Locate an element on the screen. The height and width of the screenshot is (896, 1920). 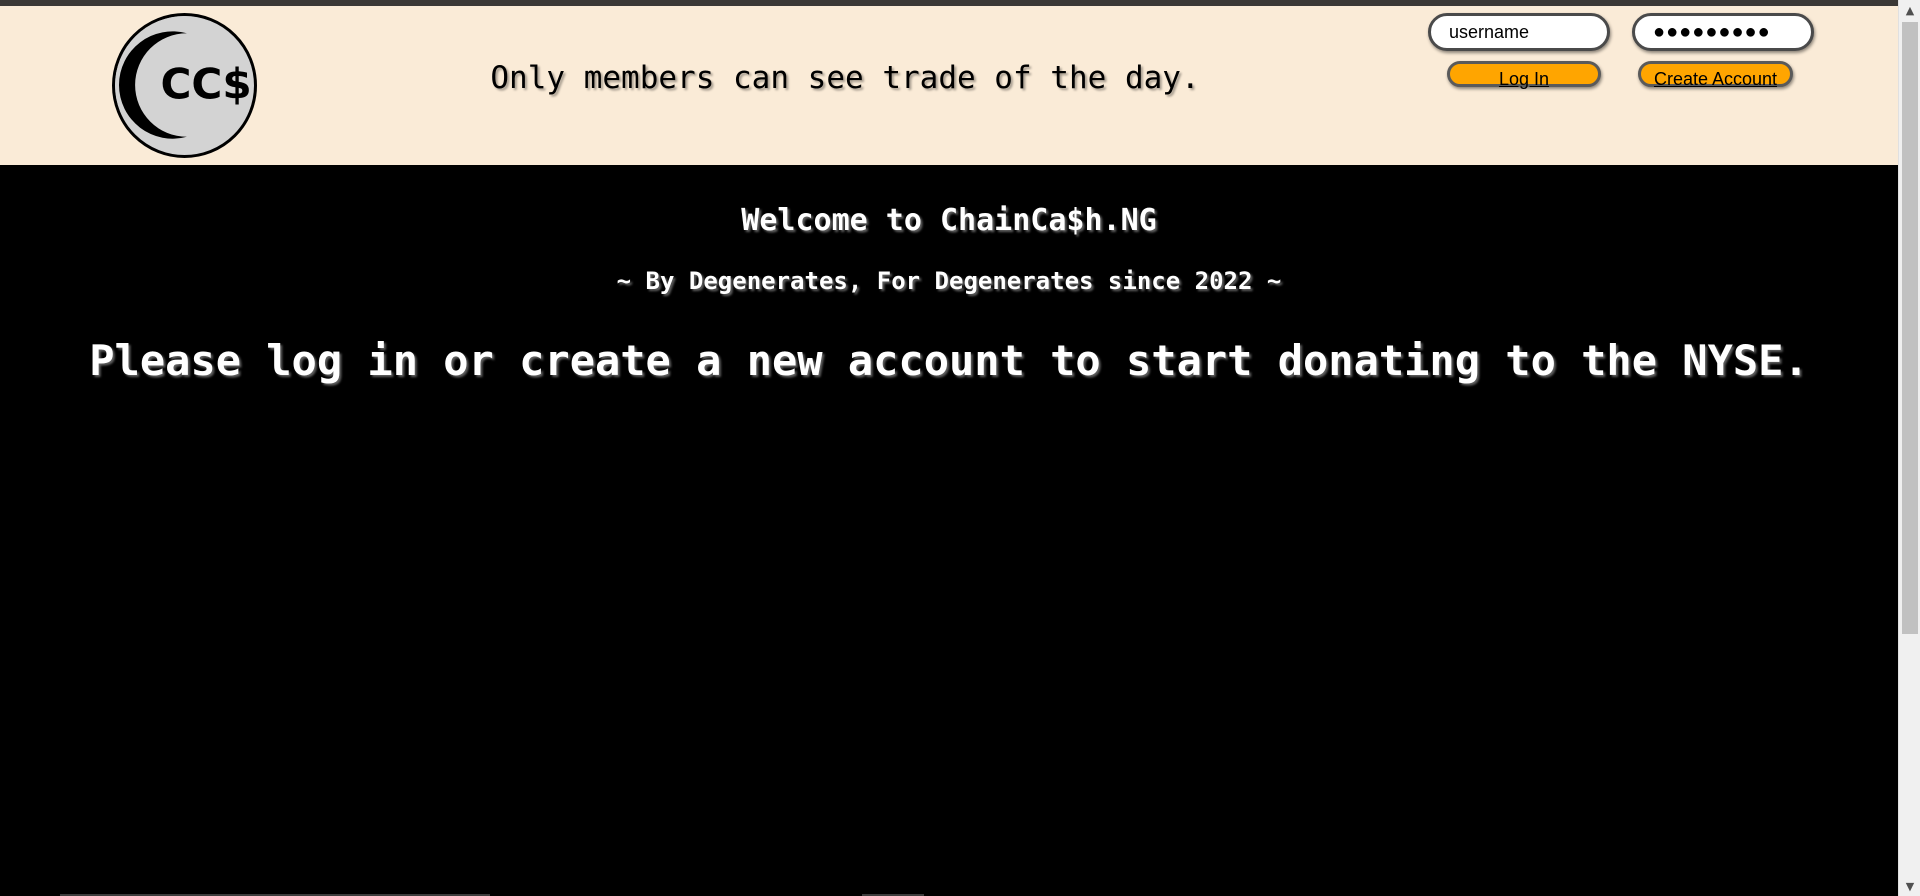
welcome-heading: Welcome to ChainCa$h.NG is located at coordinates (949, 220).